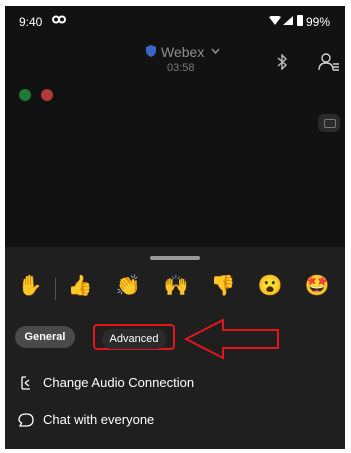 This screenshot has height=453, width=351. Describe the element at coordinates (151, 51) in the screenshot. I see `shield-icon` at that location.